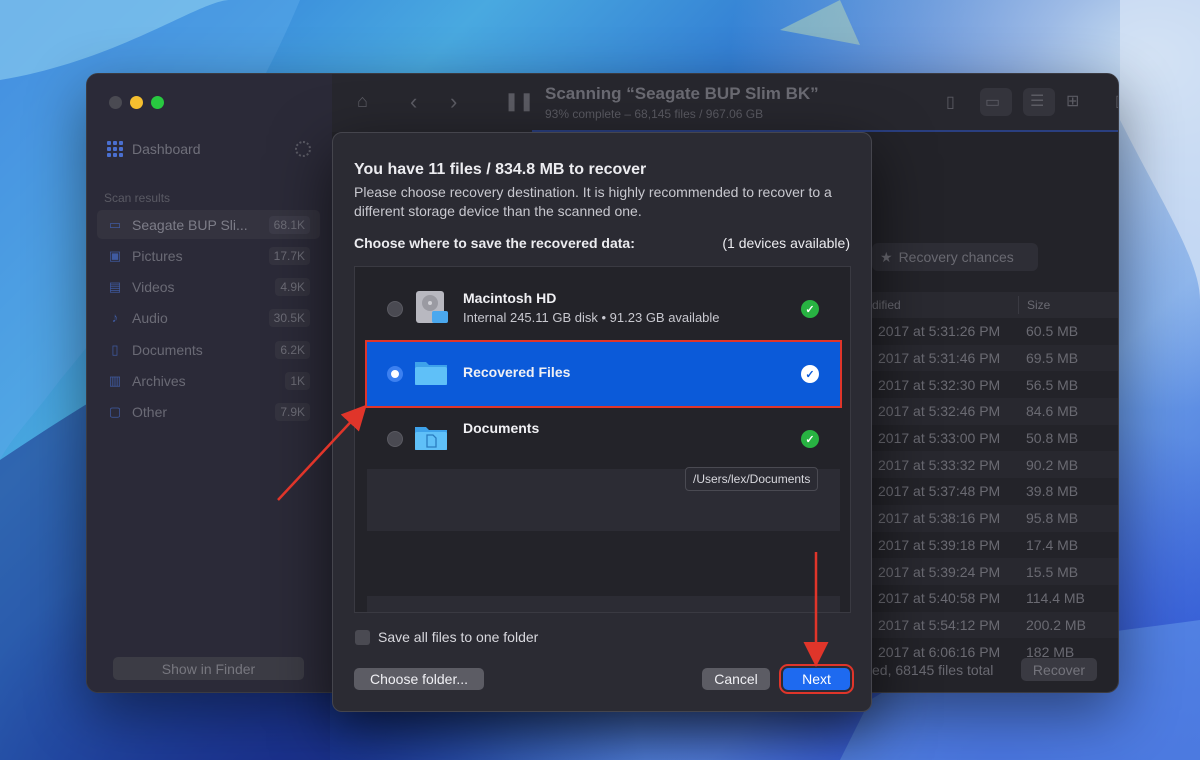 The image size is (1200, 760). I want to click on loading-spinner-icon, so click(303, 149).